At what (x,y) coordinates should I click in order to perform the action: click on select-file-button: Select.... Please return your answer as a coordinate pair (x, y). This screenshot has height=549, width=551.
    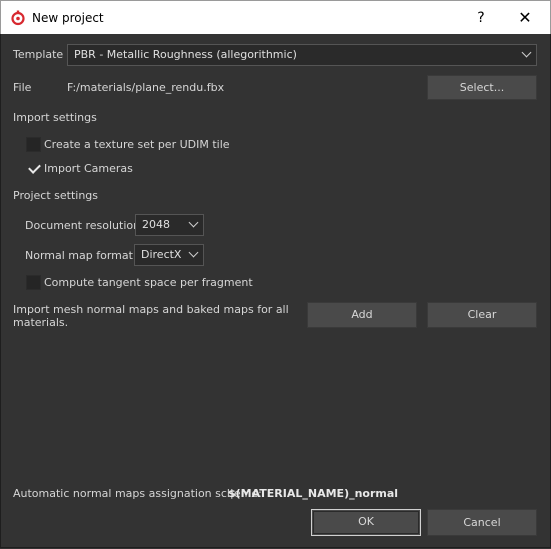
    Looking at the image, I should click on (482, 87).